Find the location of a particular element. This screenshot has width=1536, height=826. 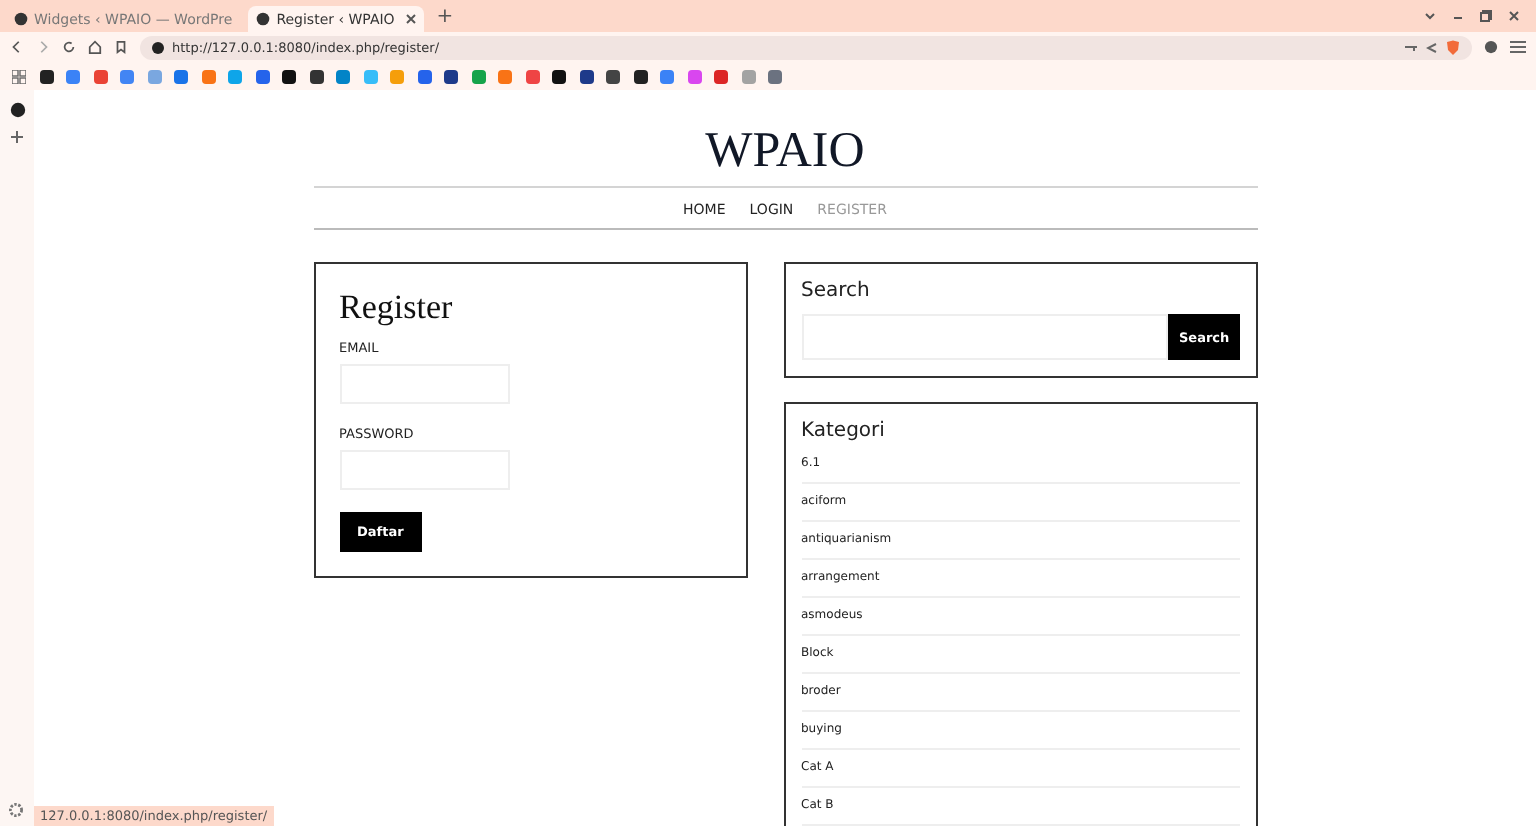

apps-grid-icon is located at coordinates (19, 76).